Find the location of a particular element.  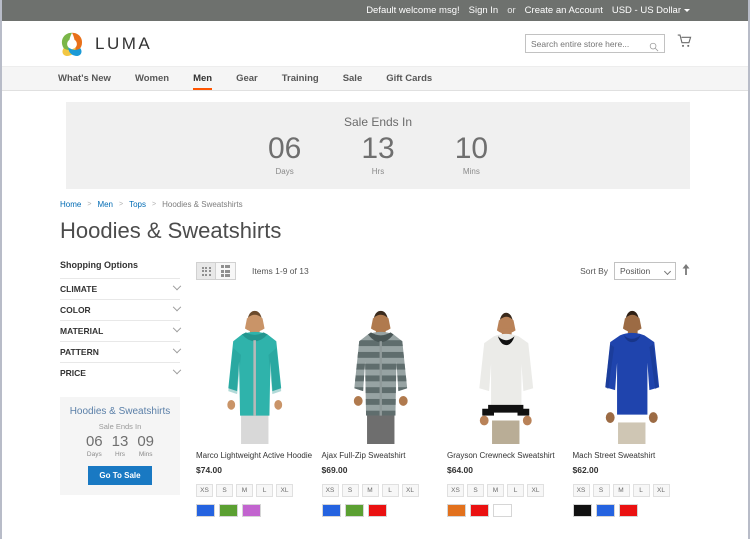

nav-item-sale: Sale is located at coordinates (353, 78).